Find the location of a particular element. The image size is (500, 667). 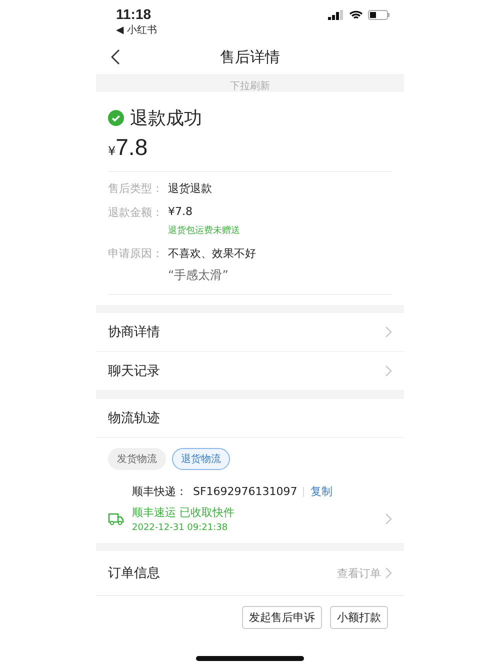

logistics-tab: 退货物流 is located at coordinates (201, 459).